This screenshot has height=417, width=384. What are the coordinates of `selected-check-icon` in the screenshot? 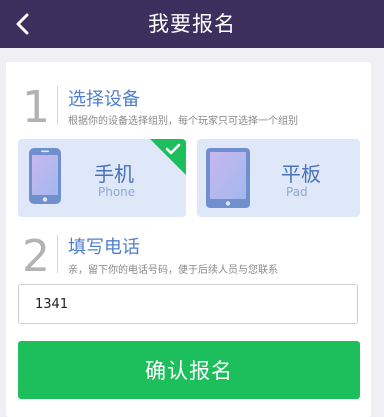 It's located at (168, 157).